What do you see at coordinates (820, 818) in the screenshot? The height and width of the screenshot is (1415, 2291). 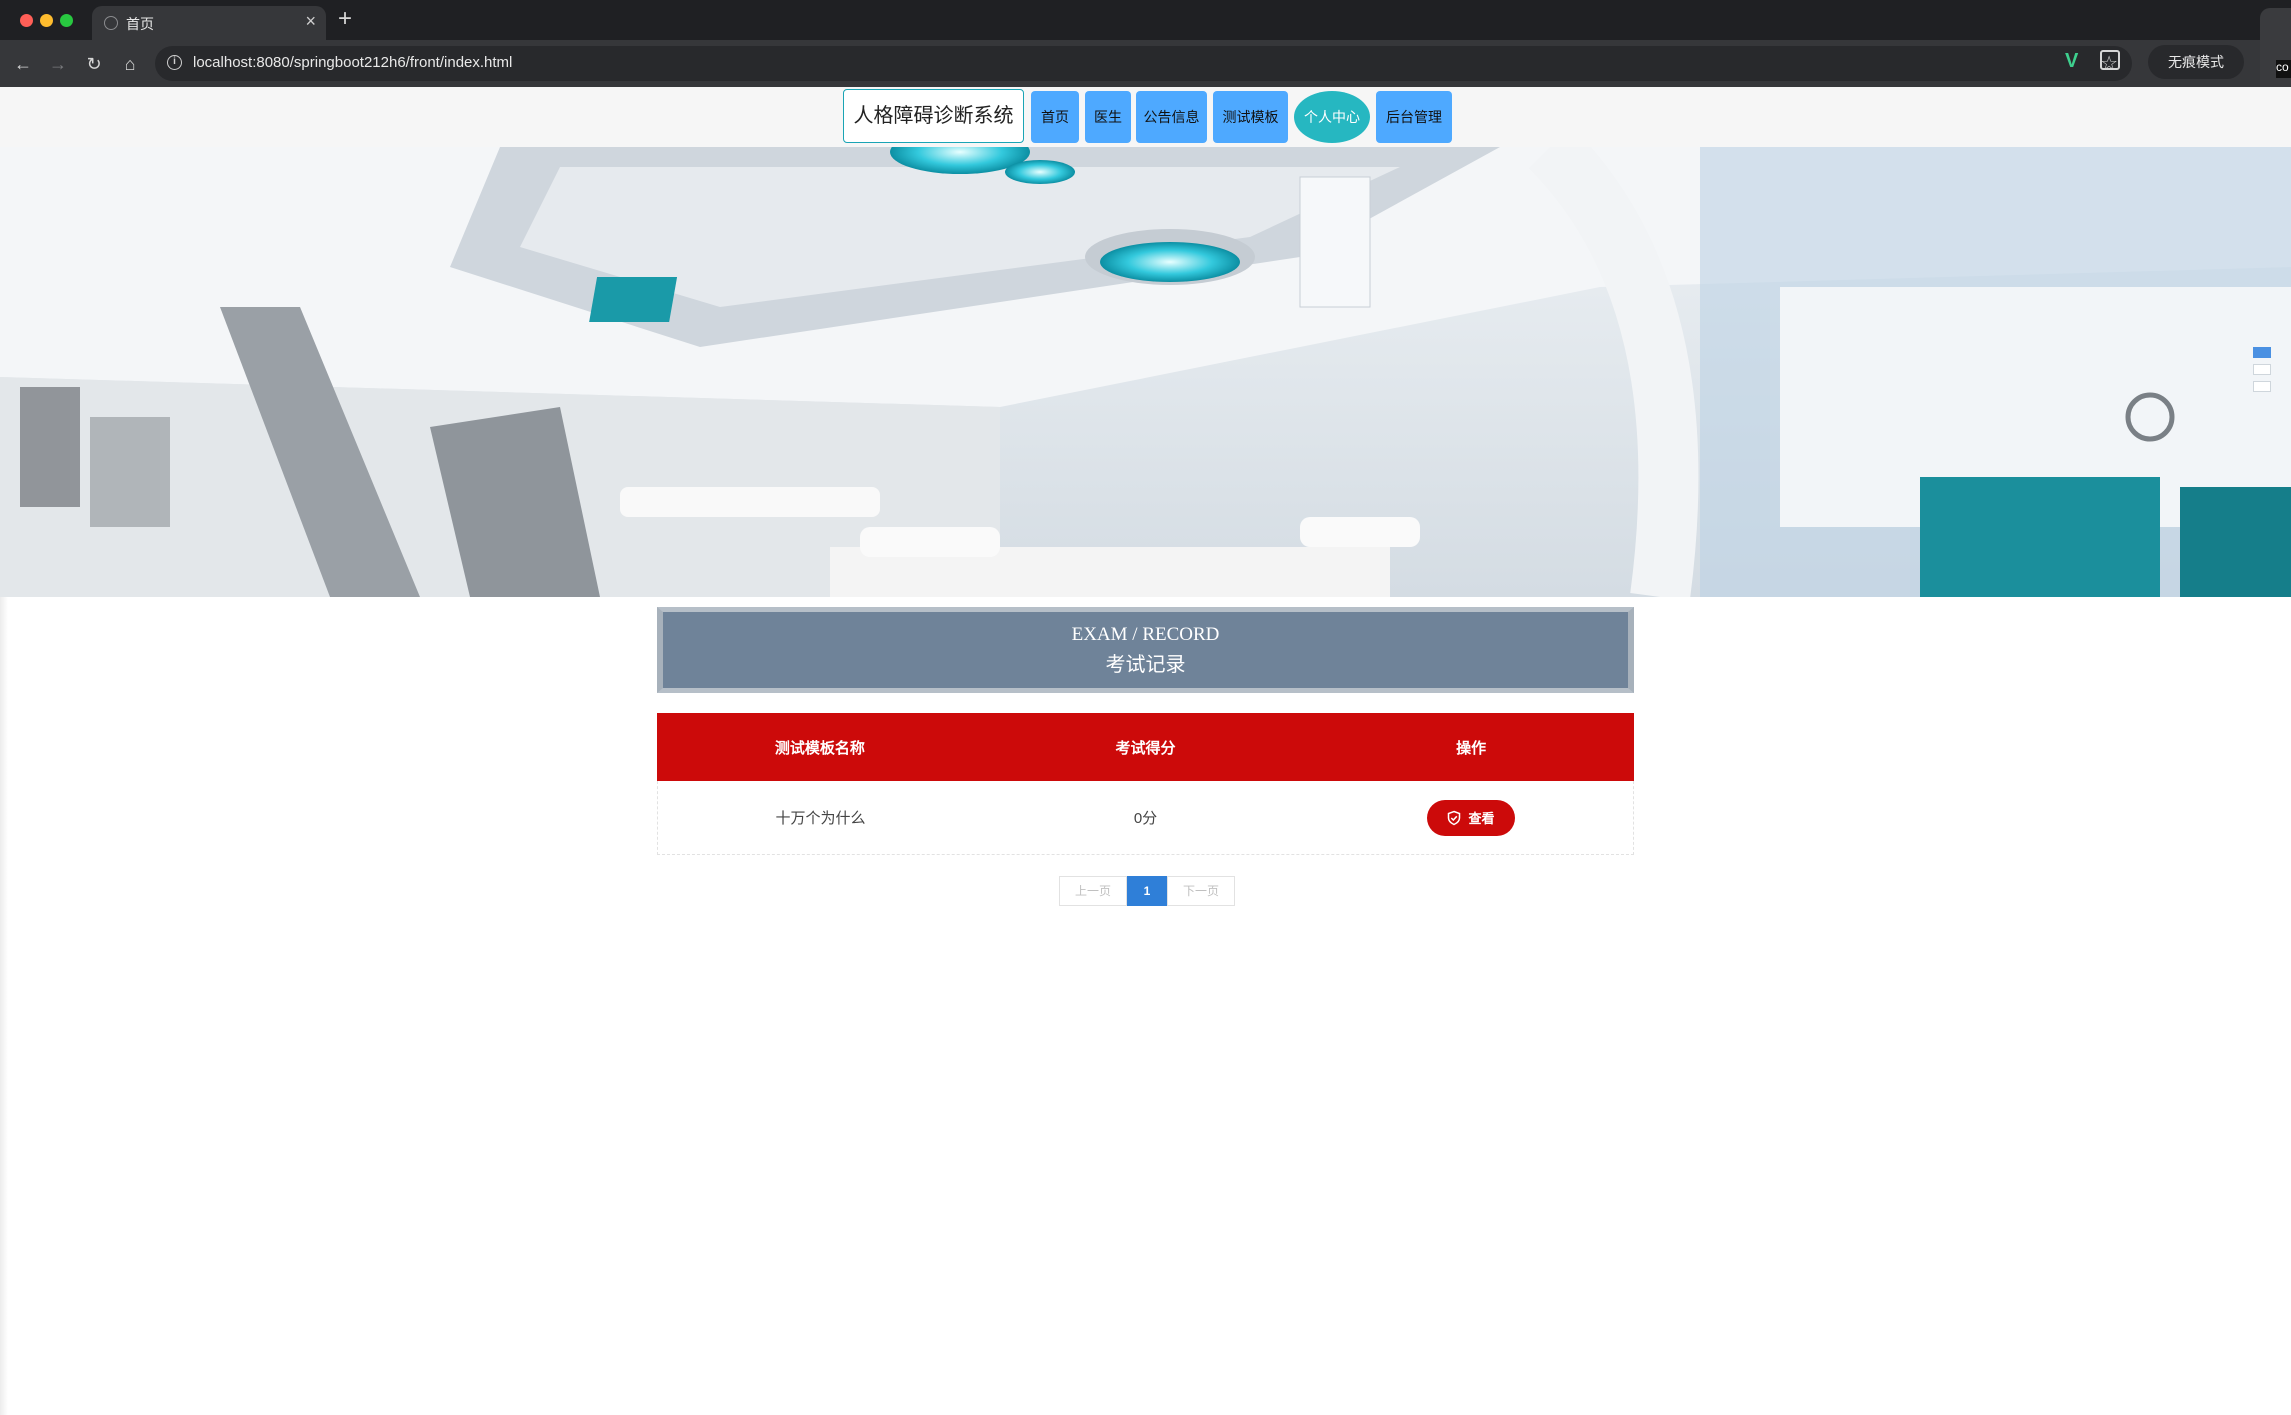 I see `cell-template-name: 十万个为什么` at bounding box center [820, 818].